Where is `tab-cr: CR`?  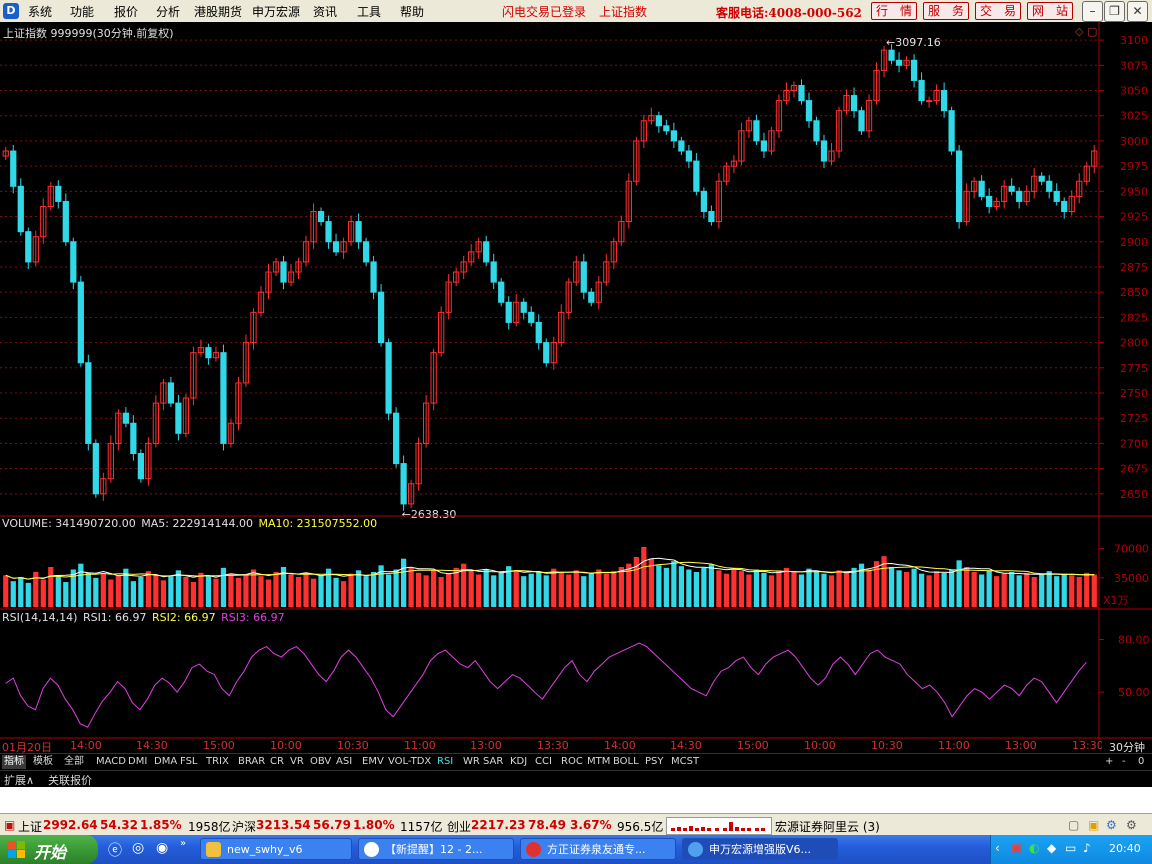
tab-cr: CR is located at coordinates (277, 762).